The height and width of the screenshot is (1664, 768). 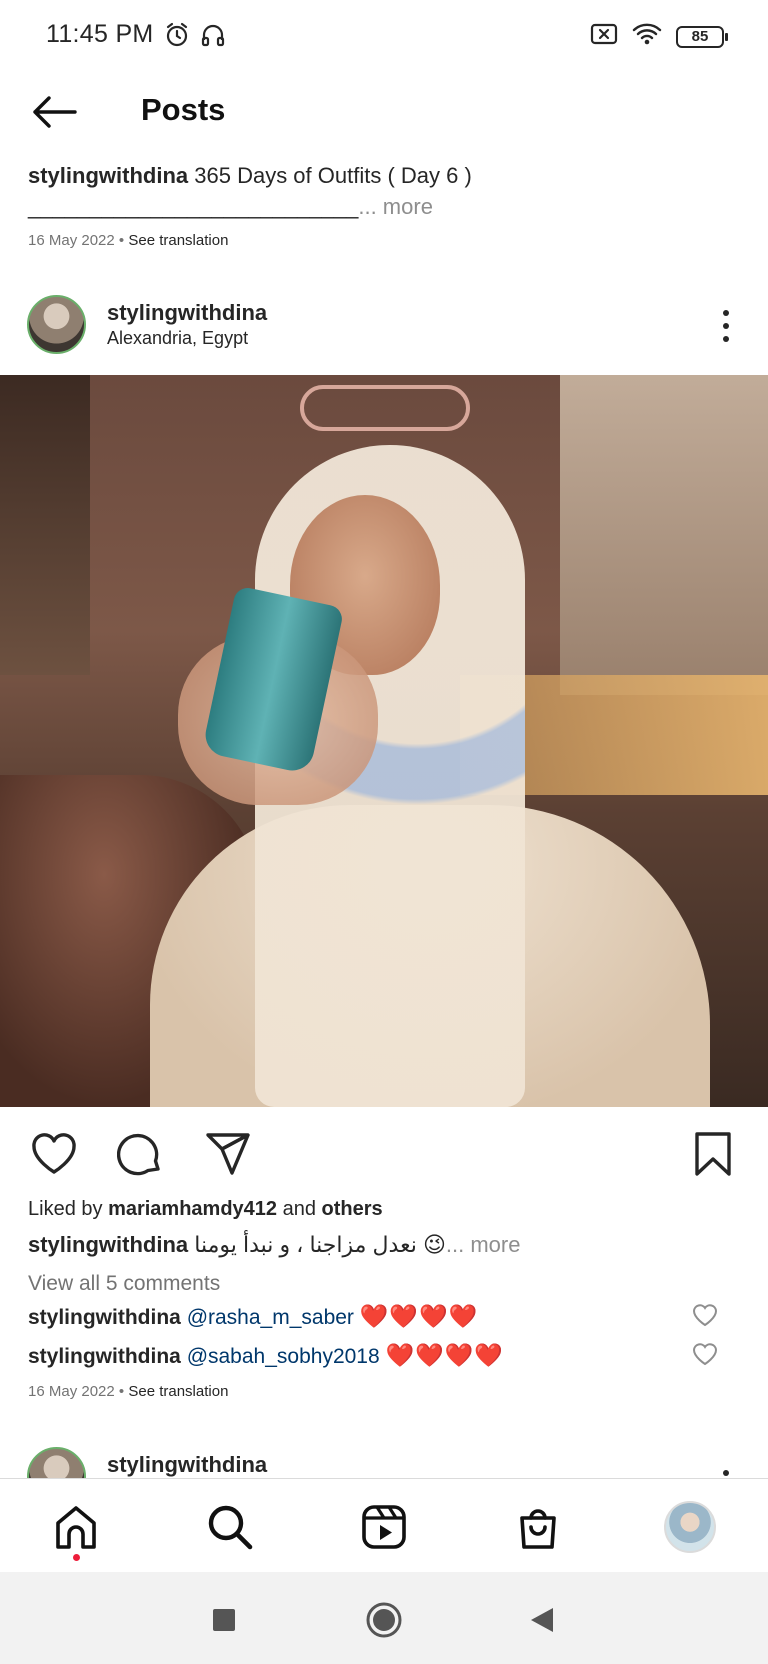 I want to click on nav-home, so click(x=76, y=1527).